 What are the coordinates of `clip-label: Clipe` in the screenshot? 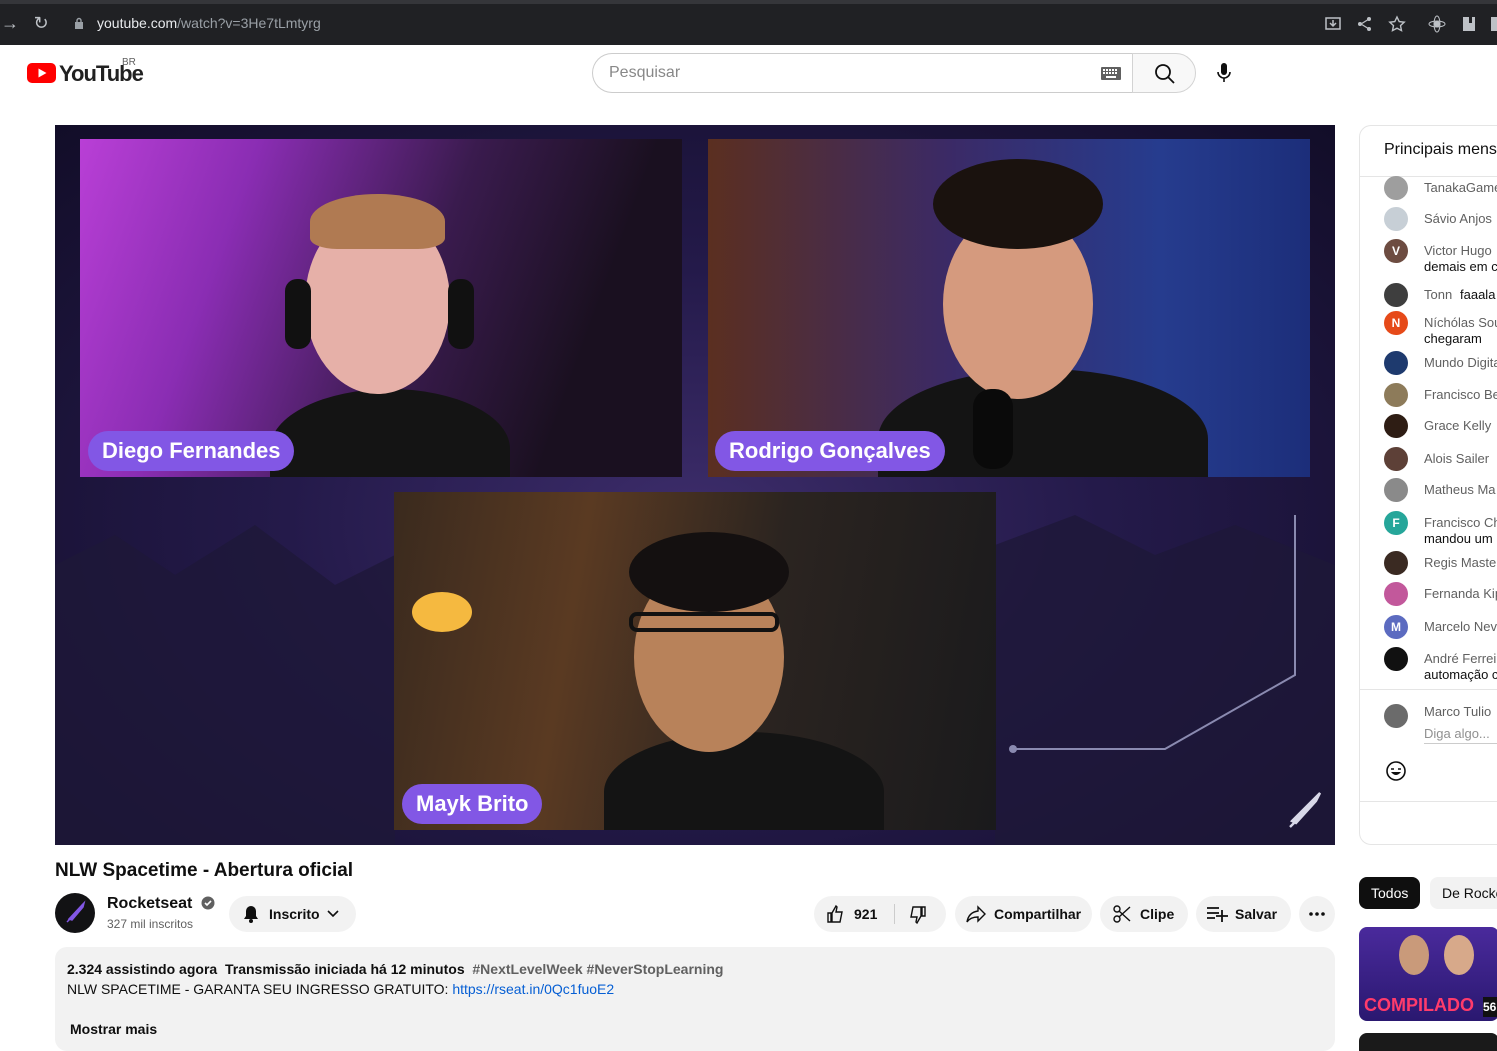 It's located at (1157, 914).